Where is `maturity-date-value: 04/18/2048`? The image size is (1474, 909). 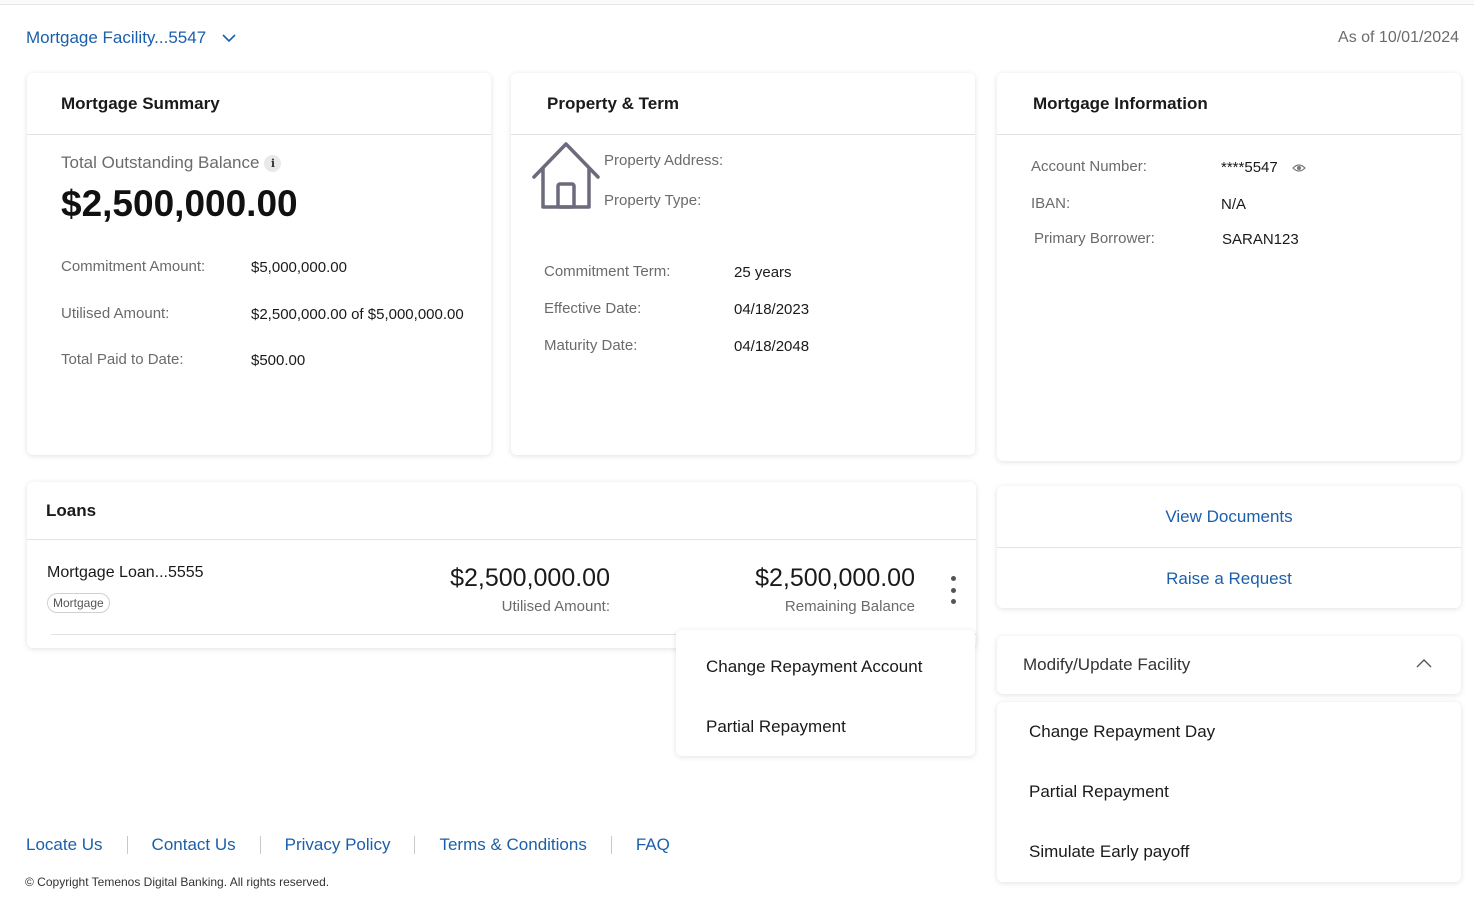 maturity-date-value: 04/18/2048 is located at coordinates (772, 346).